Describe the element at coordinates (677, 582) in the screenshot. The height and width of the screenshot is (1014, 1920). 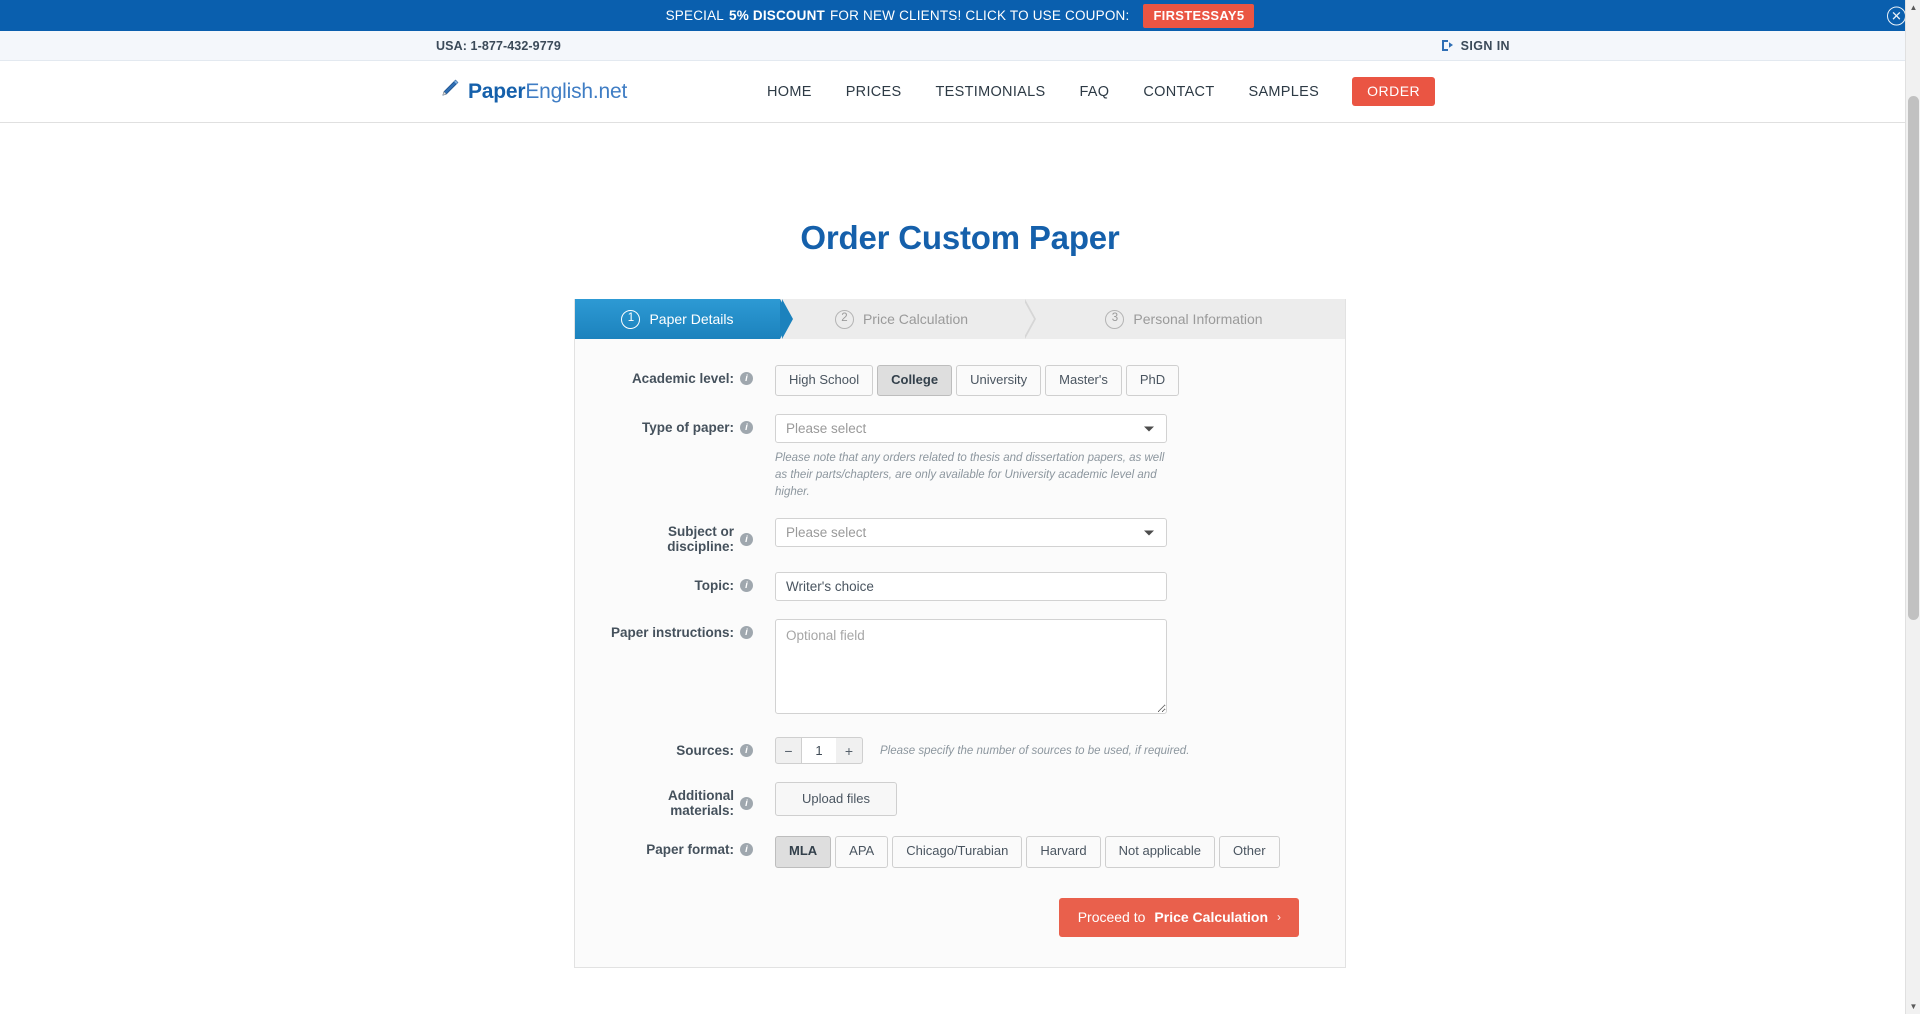
I see `label-topic: Topic: i` at that location.